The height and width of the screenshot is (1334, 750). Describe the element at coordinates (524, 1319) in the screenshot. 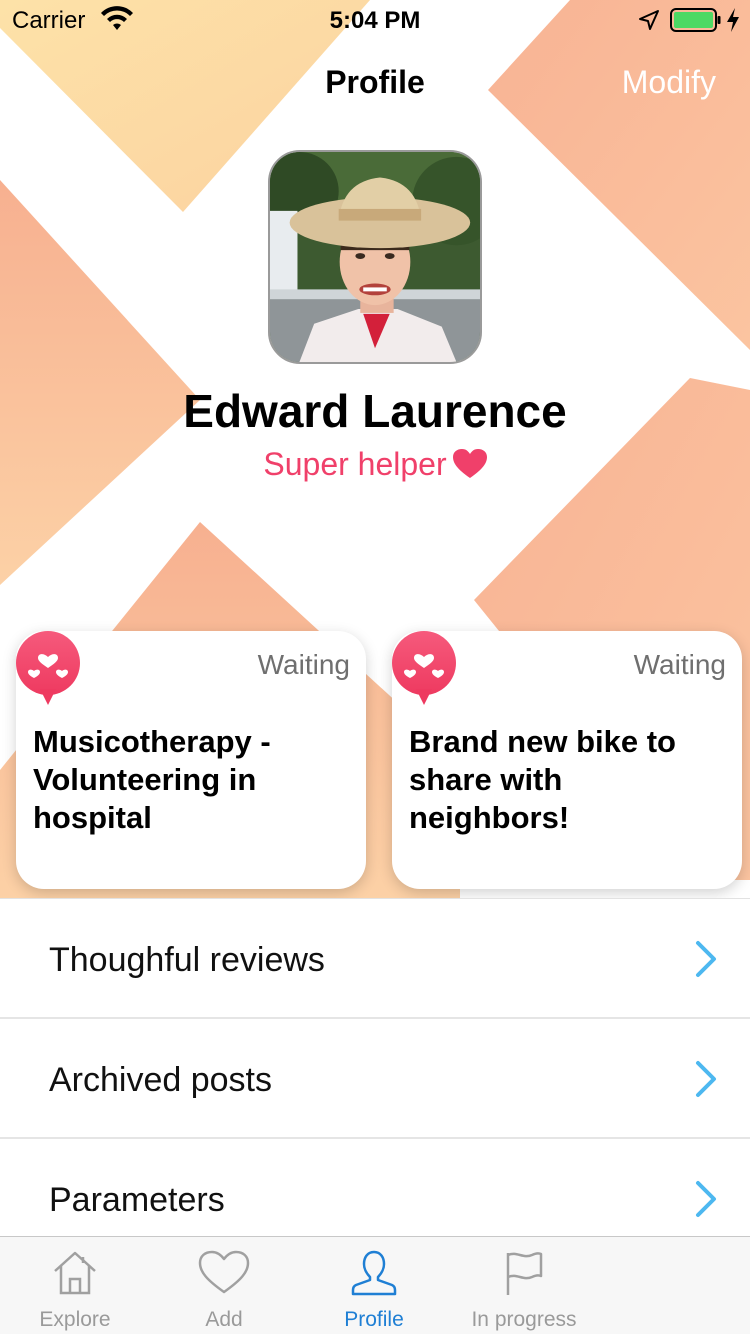

I see `tab-label: In progress` at that location.